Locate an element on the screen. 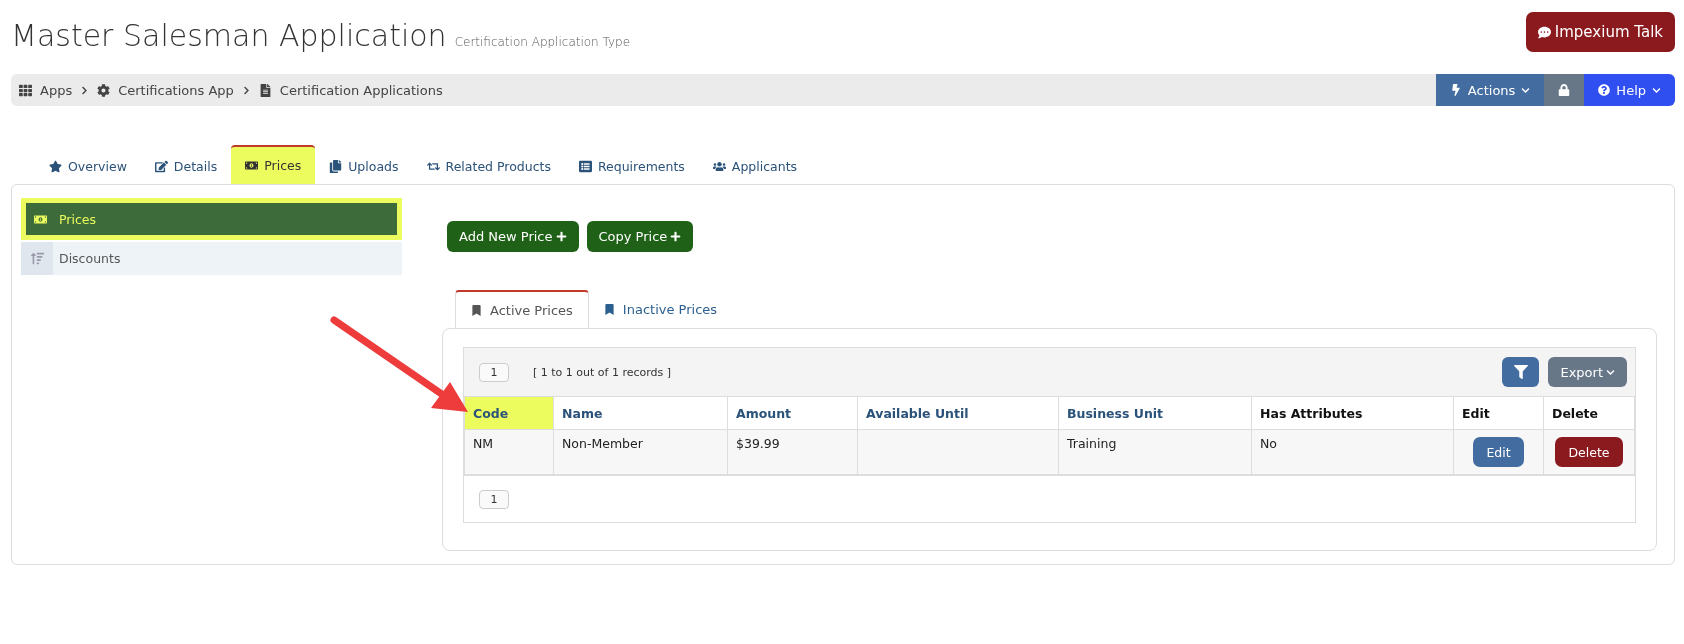  help-button: Help is located at coordinates (1629, 90).